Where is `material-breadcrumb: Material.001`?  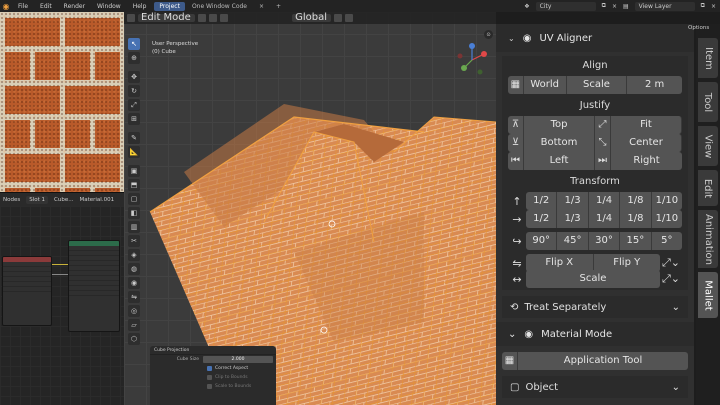
material-breadcrumb: Material.001 is located at coordinates (96, 200).